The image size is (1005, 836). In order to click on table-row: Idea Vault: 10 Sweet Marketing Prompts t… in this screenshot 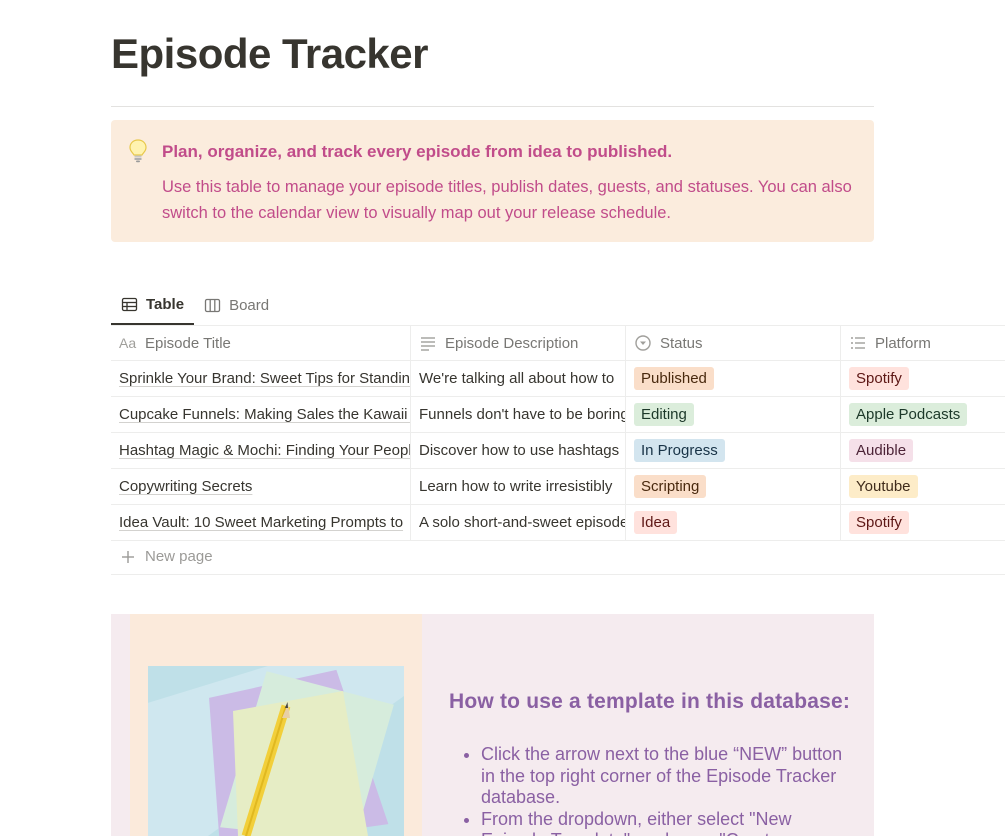, I will do `click(558, 523)`.